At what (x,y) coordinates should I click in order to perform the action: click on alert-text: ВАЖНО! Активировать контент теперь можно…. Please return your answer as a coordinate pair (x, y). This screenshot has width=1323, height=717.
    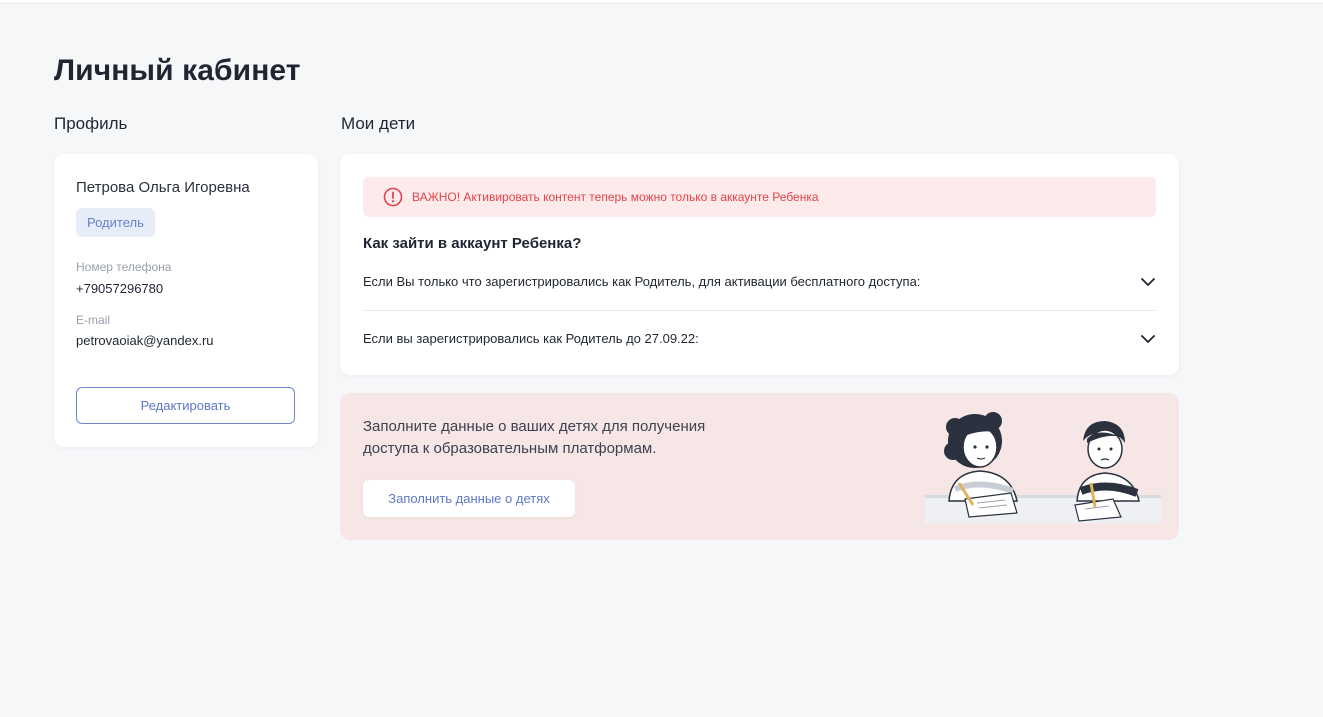
    Looking at the image, I should click on (615, 197).